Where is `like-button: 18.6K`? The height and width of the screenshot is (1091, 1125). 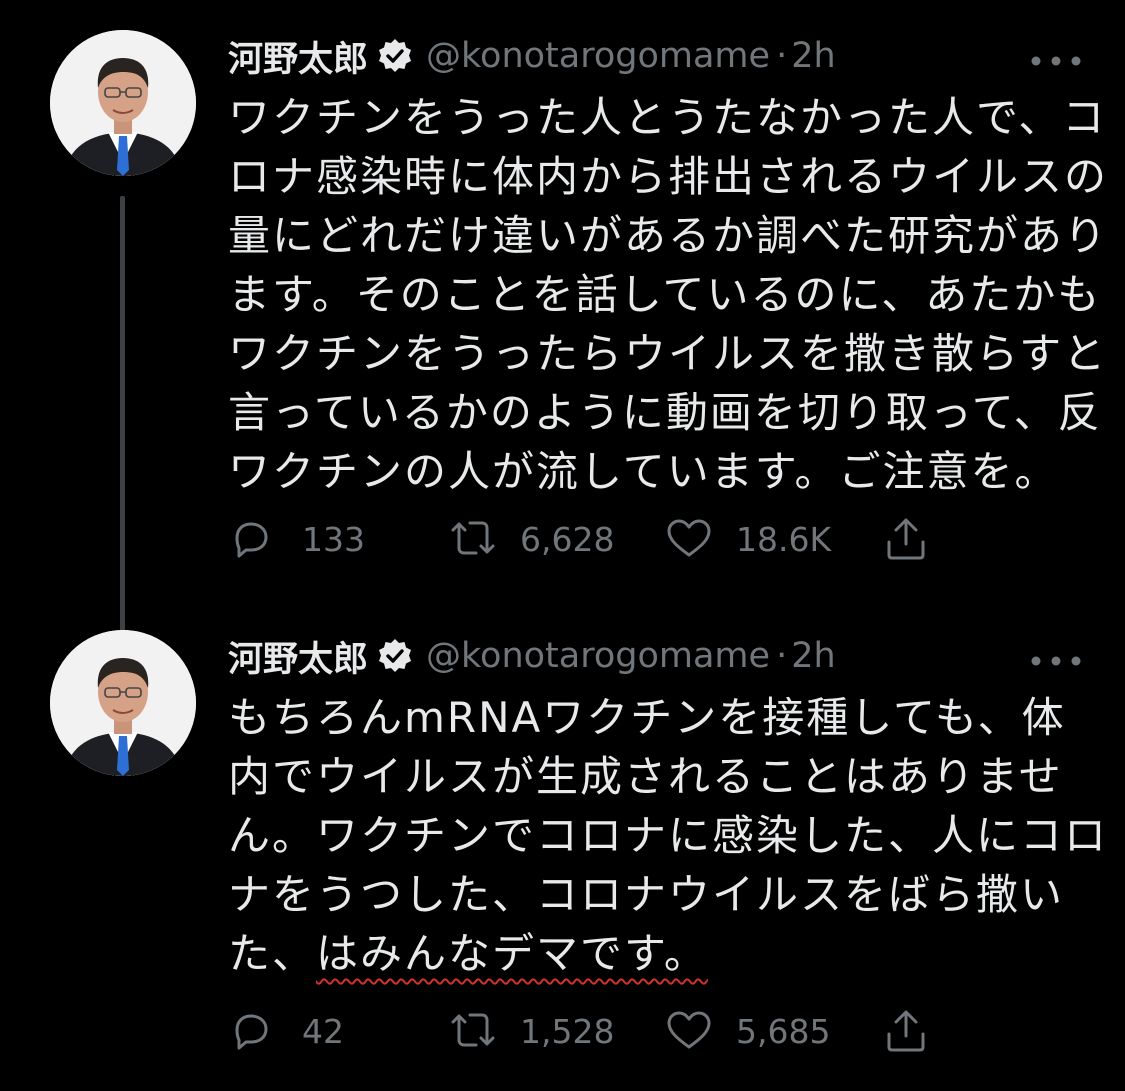 like-button: 18.6K is located at coordinates (747, 539).